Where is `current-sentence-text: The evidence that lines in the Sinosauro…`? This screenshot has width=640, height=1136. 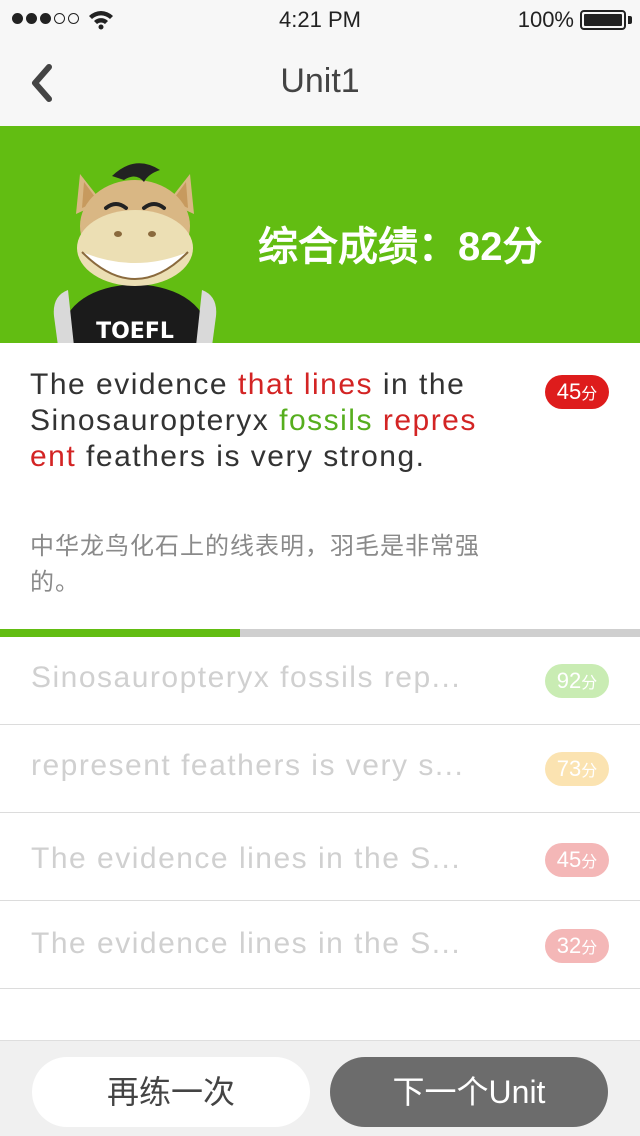 current-sentence-text: The evidence that lines in the Sinosauro… is located at coordinates (262, 421).